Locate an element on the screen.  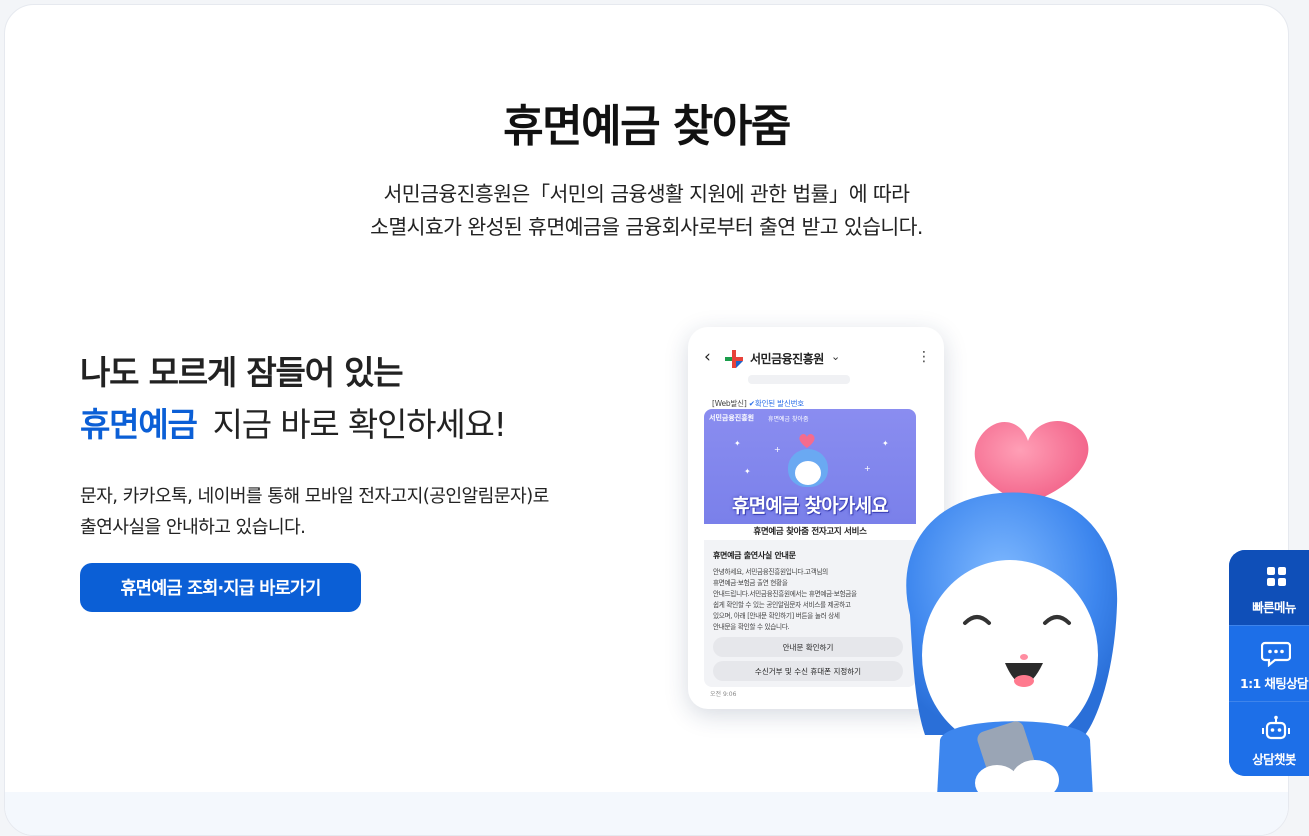
chat-consult-label: 1:1 채팅상담 is located at coordinates (1274, 683).